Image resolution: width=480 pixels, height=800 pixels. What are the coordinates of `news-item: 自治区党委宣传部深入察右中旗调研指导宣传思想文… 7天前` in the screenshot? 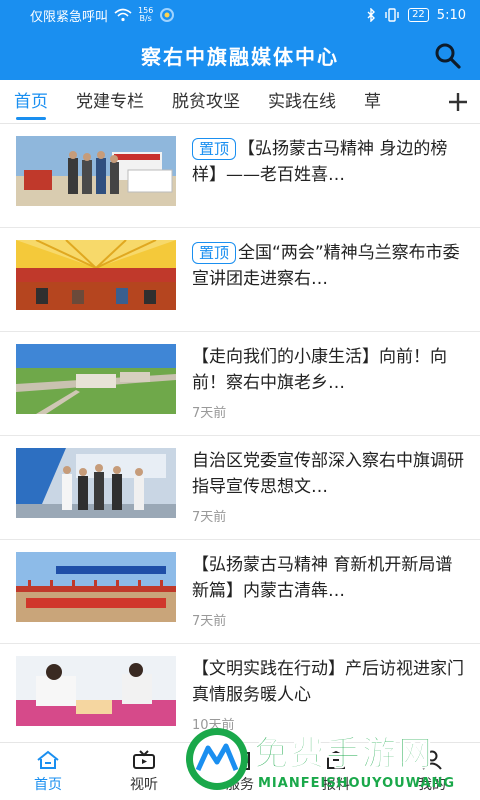 It's located at (240, 488).